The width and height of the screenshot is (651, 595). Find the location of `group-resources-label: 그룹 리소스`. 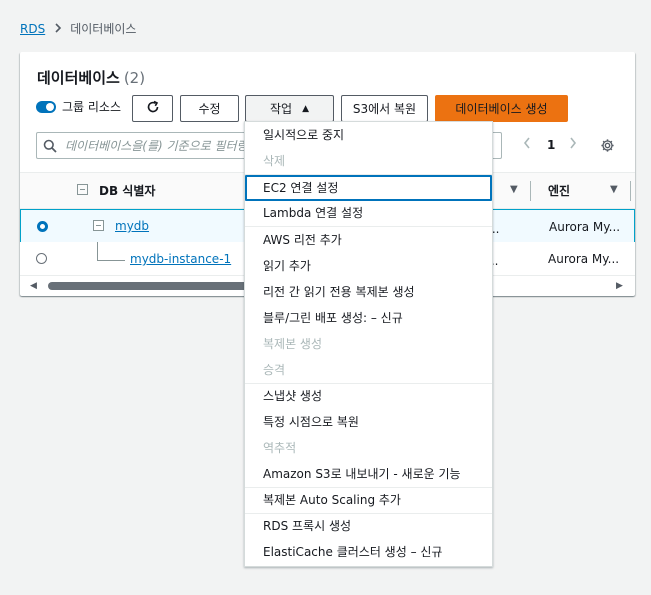

group-resources-label: 그룹 리소스 is located at coordinates (92, 107).